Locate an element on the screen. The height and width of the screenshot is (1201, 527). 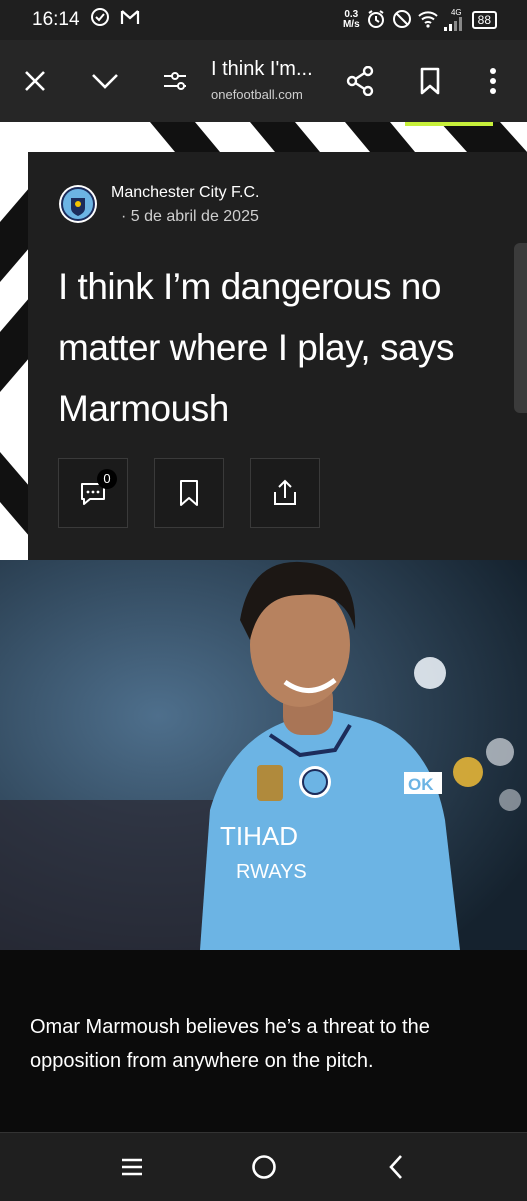
sleeve-sponsor-text: OK is located at coordinates (421, 784).